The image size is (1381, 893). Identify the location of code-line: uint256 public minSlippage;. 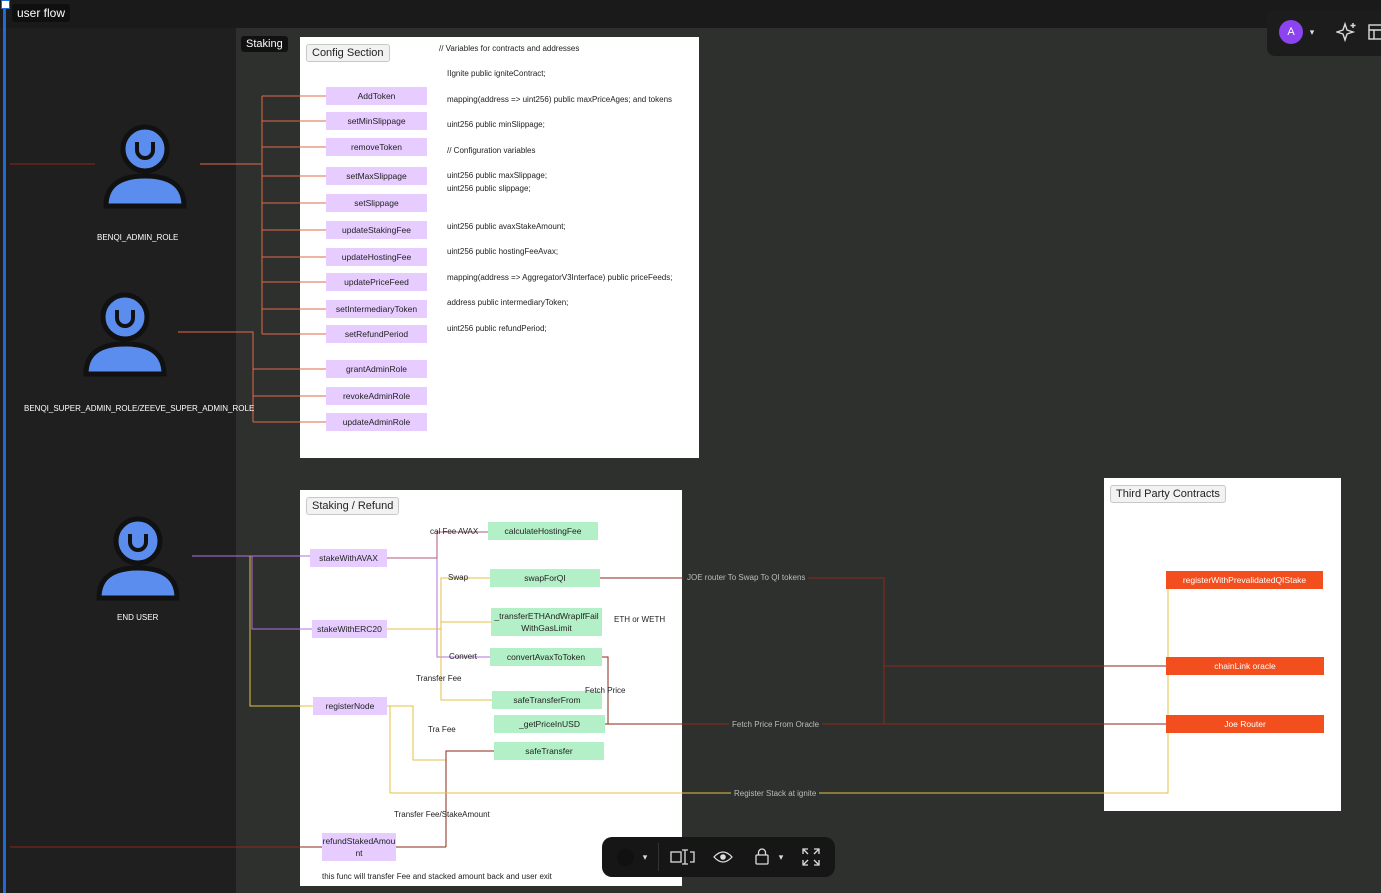
(496, 124).